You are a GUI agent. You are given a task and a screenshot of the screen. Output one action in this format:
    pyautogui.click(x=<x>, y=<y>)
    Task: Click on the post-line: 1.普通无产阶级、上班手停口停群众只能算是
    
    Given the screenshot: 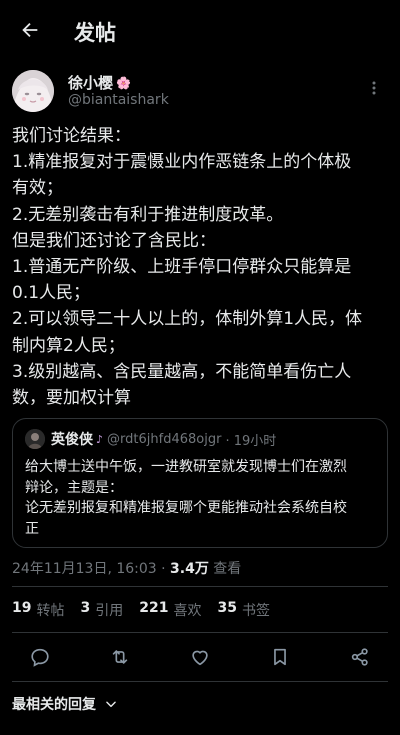 What is the action you would take?
    pyautogui.click(x=182, y=267)
    